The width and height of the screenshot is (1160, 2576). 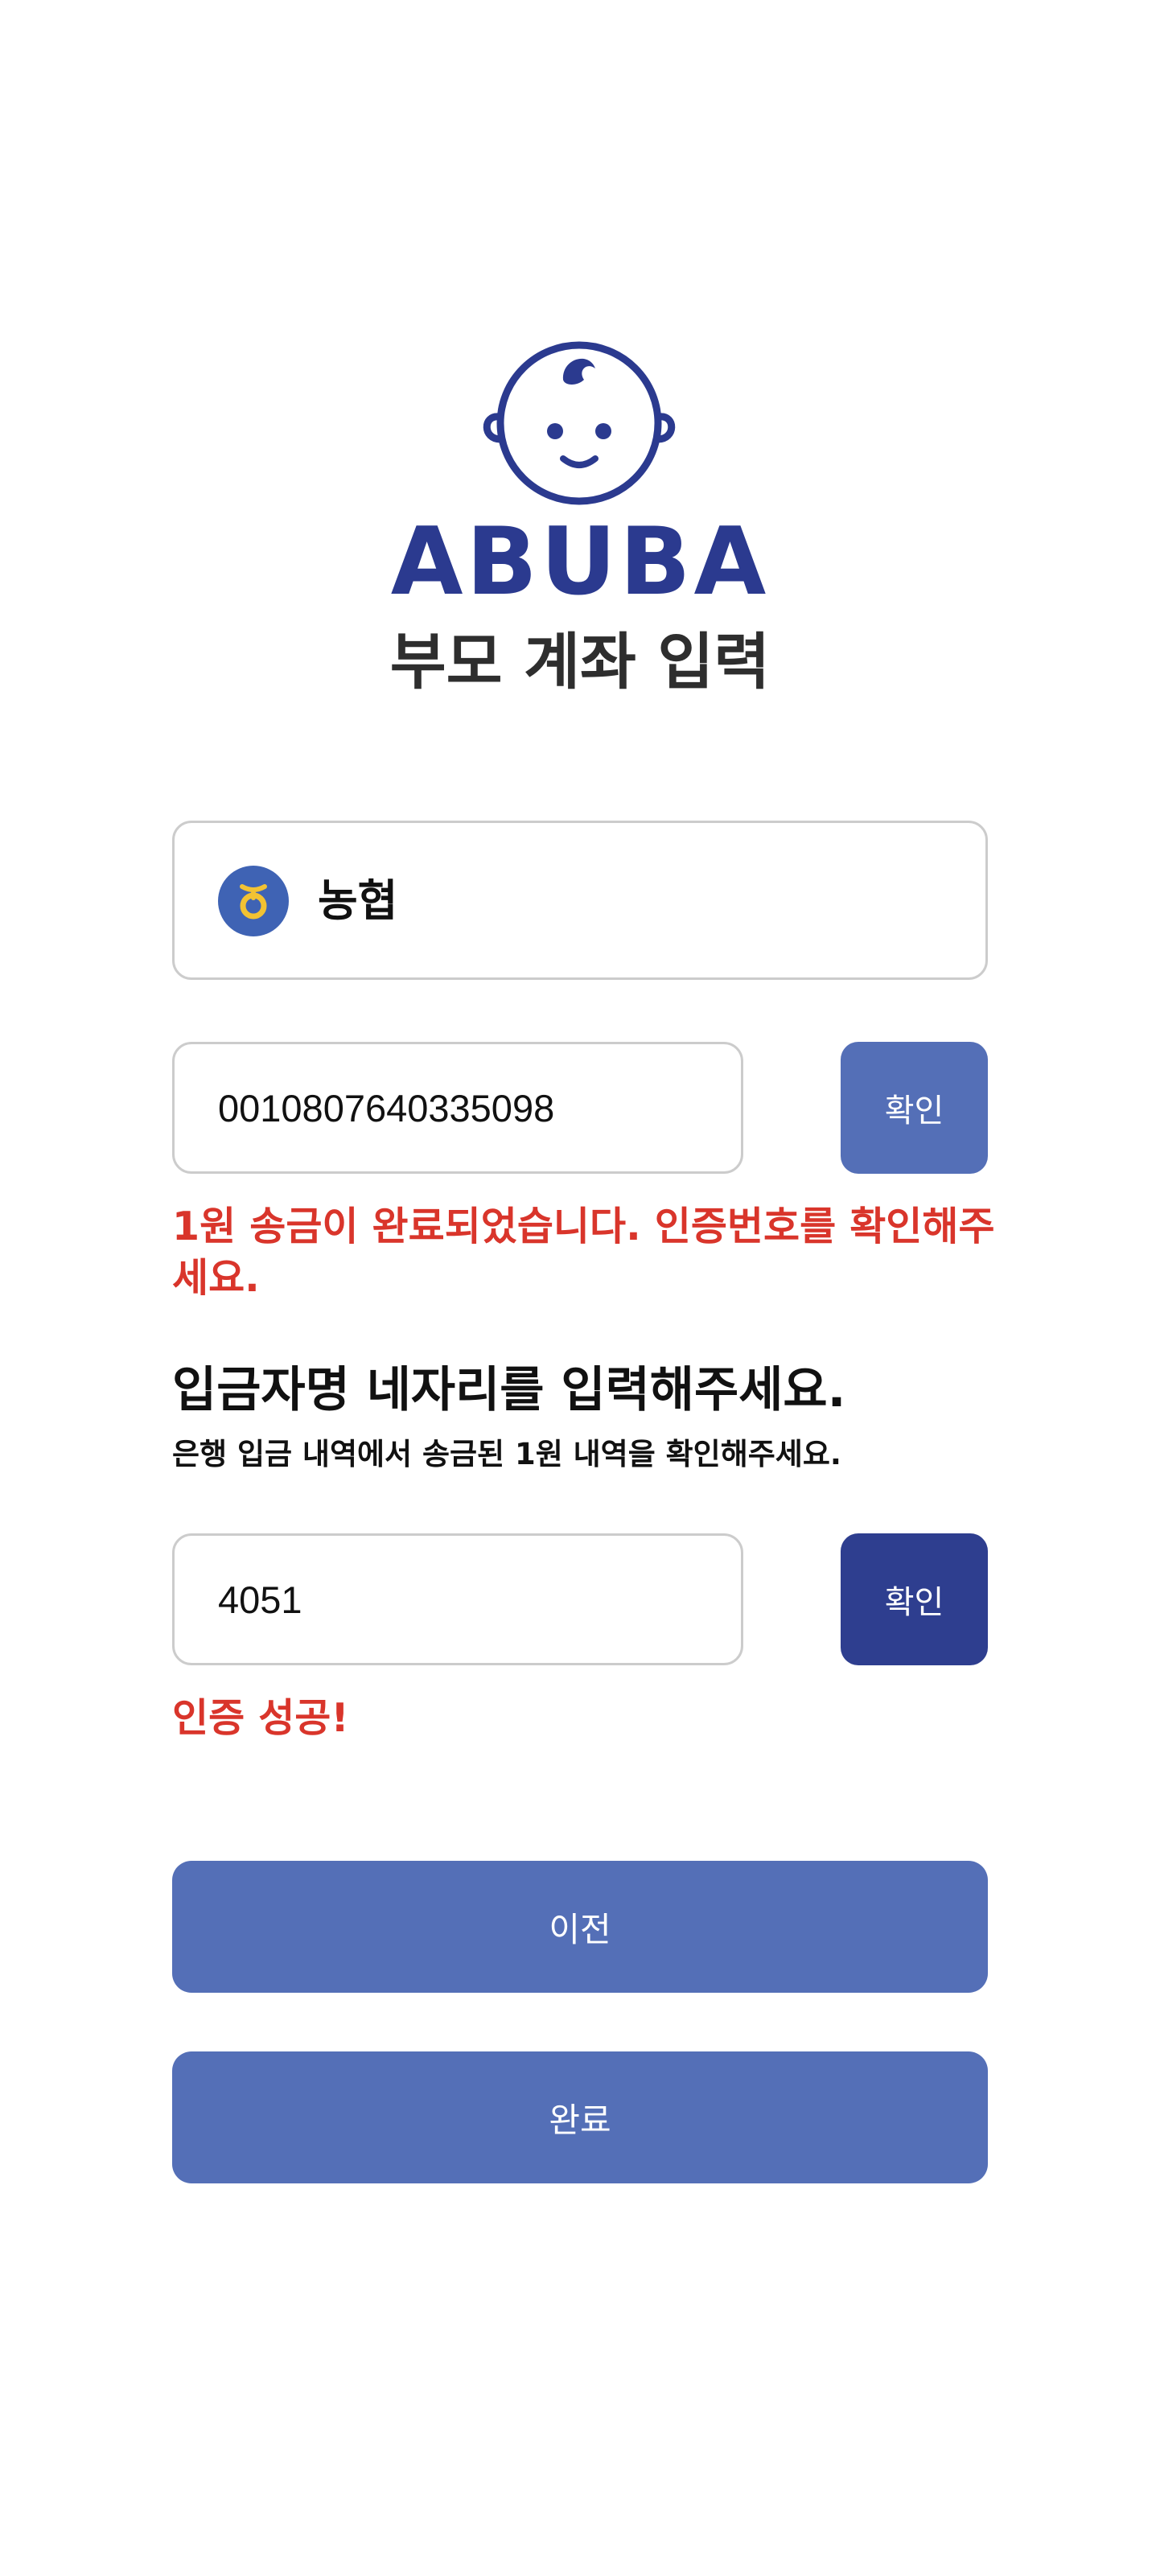 What do you see at coordinates (253, 901) in the screenshot?
I see `nh-bank-icon` at bounding box center [253, 901].